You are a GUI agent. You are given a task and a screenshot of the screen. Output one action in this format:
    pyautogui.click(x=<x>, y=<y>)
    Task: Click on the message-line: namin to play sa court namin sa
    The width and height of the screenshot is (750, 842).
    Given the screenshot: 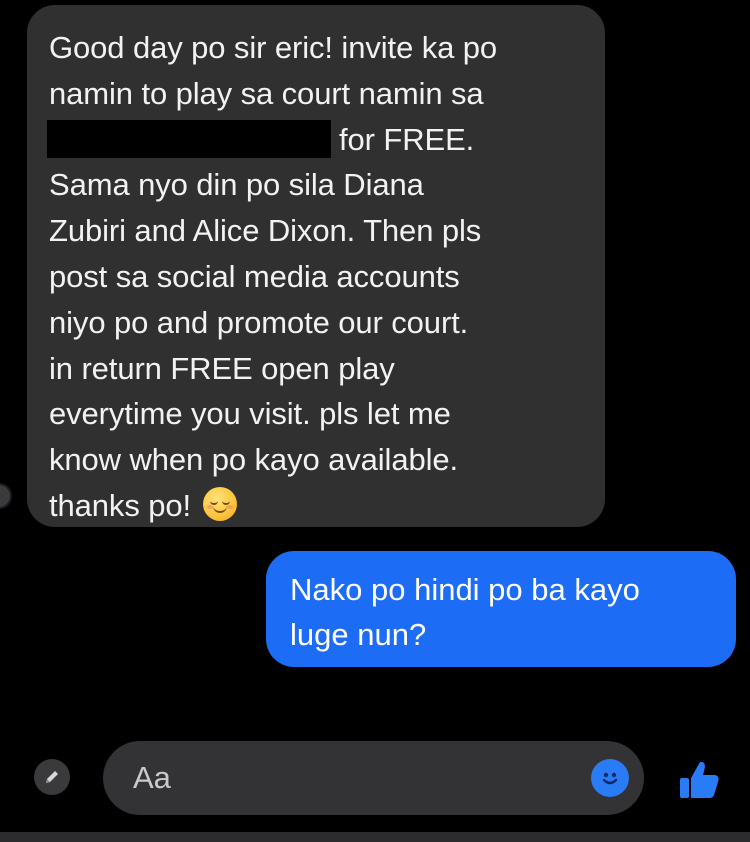 What is the action you would take?
    pyautogui.click(x=266, y=93)
    